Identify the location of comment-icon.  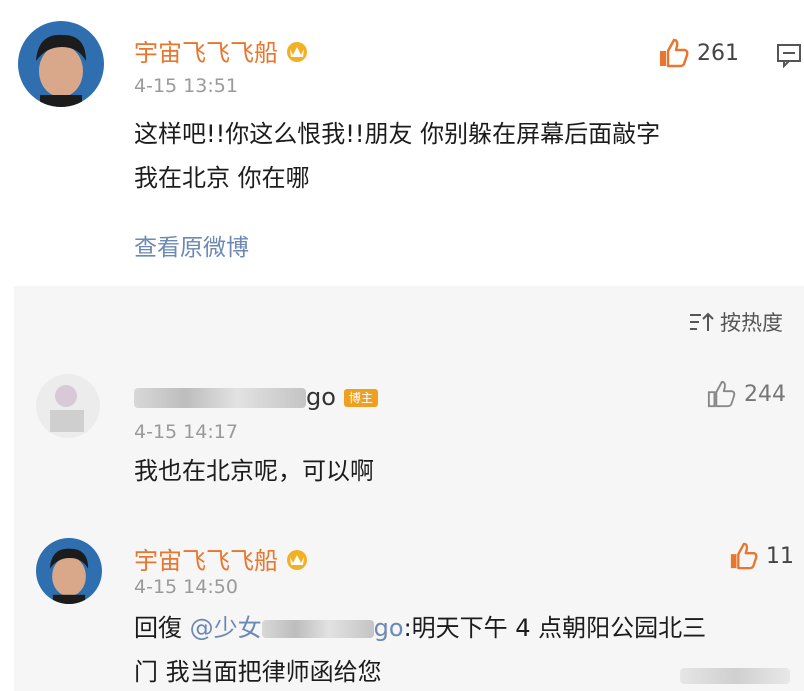
(789, 57).